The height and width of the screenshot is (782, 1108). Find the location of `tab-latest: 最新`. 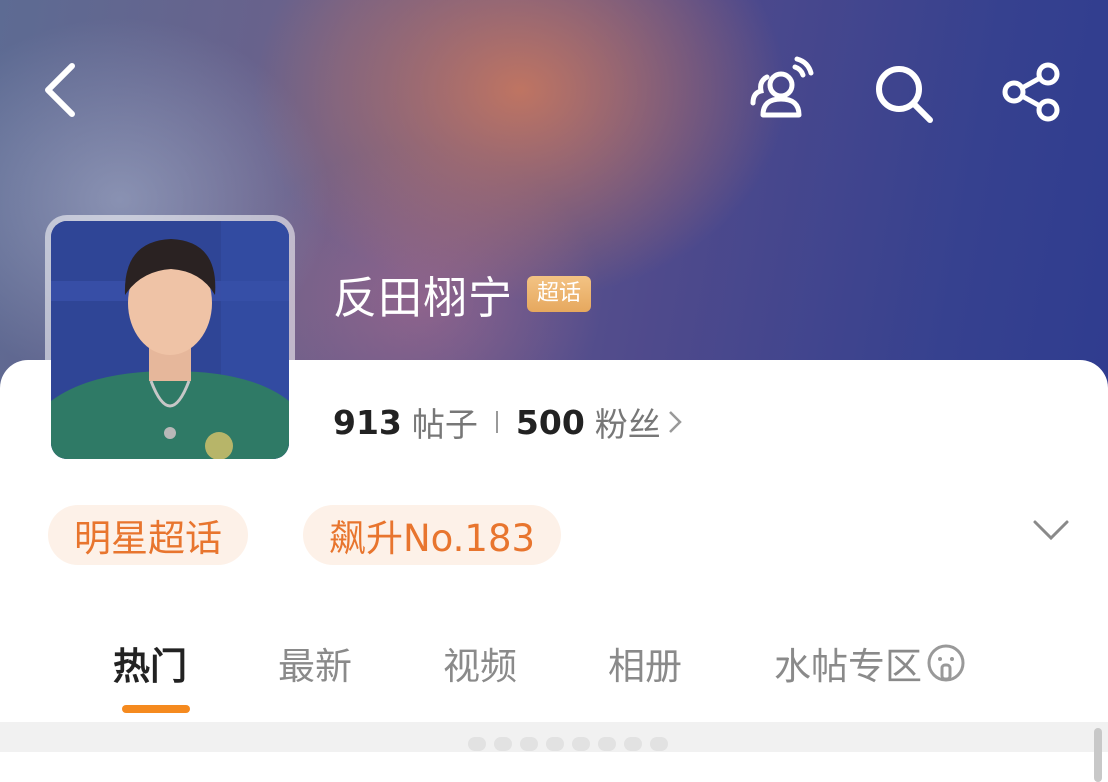

tab-latest: 最新 is located at coordinates (315, 663).